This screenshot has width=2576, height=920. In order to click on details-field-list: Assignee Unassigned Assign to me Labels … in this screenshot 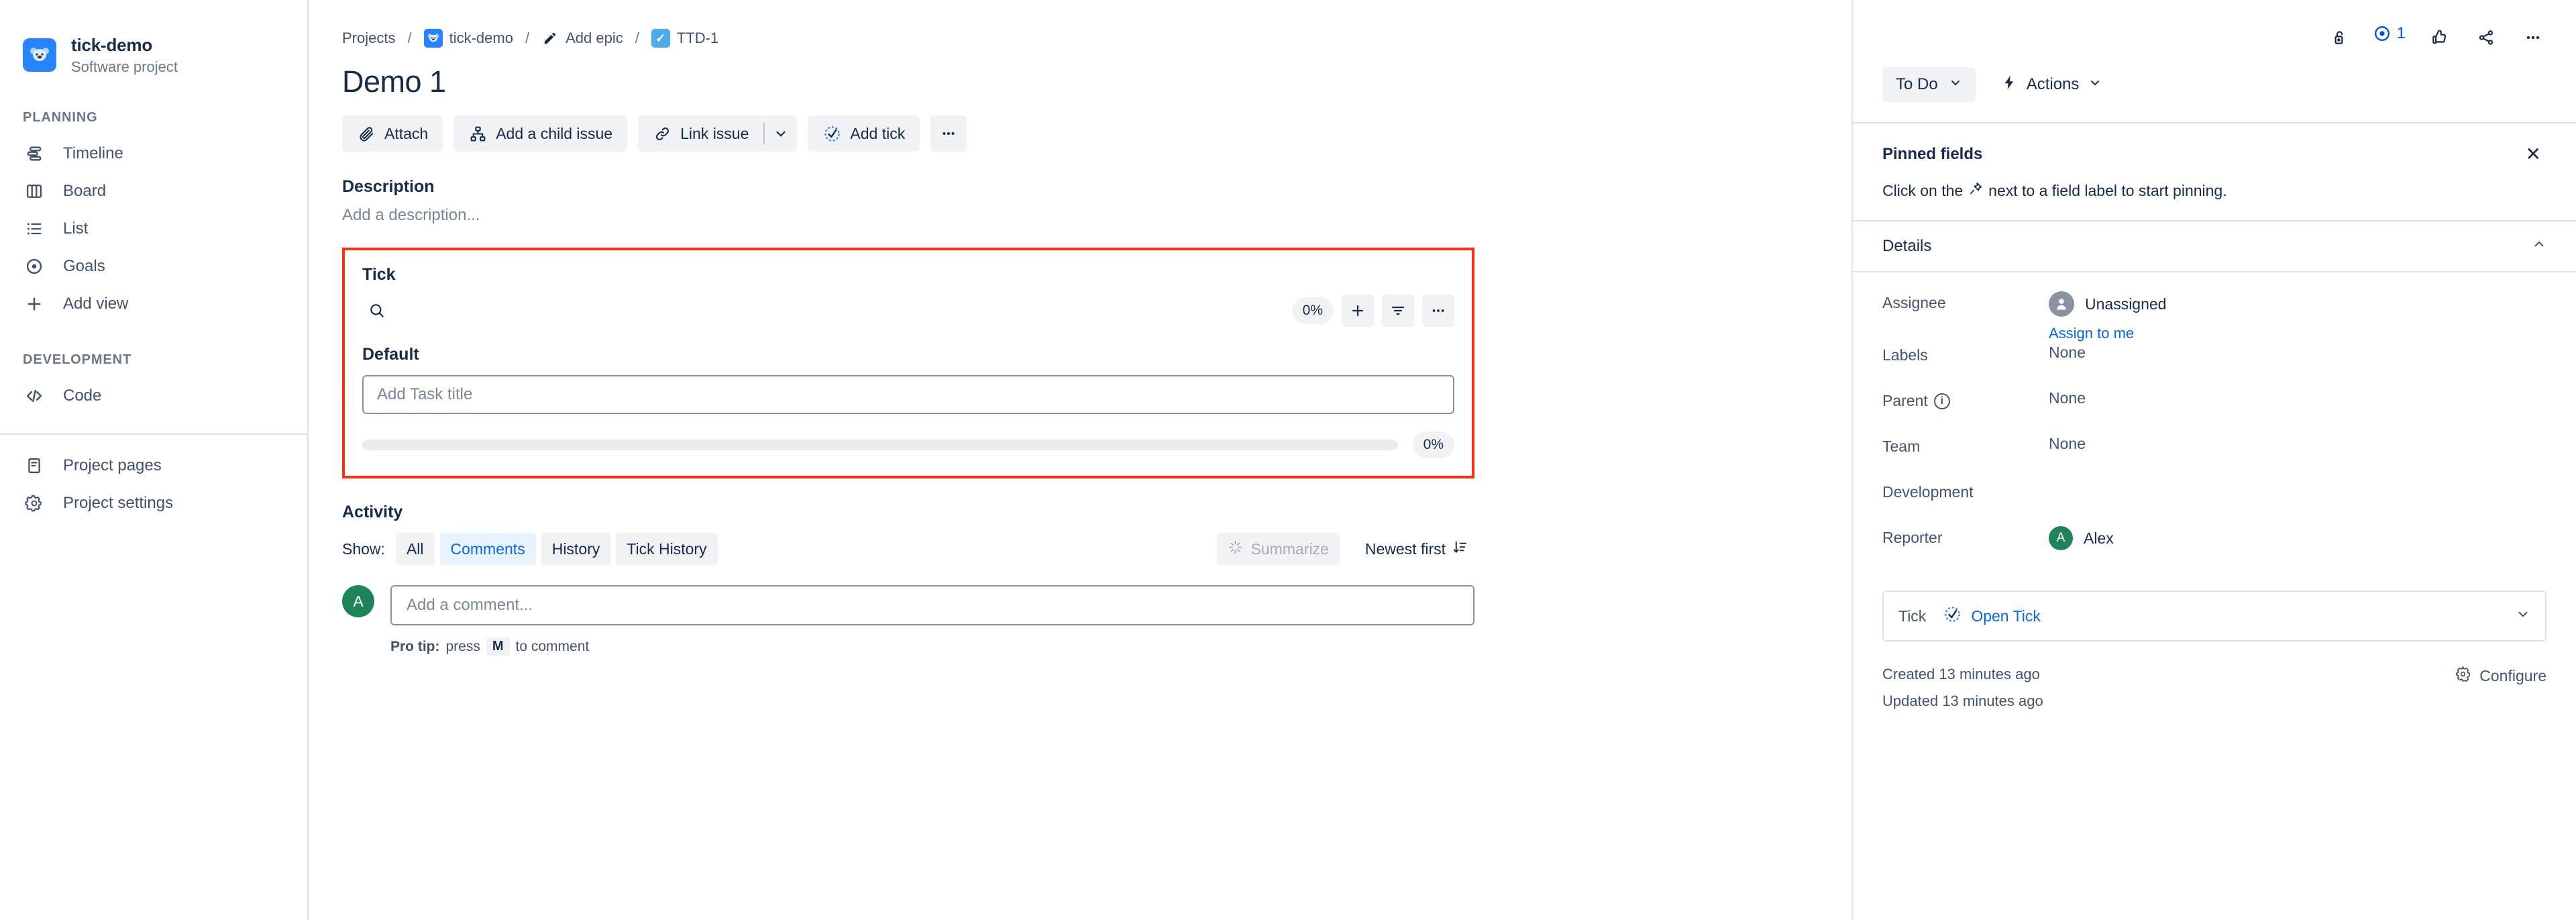, I will do `click(2214, 421)`.